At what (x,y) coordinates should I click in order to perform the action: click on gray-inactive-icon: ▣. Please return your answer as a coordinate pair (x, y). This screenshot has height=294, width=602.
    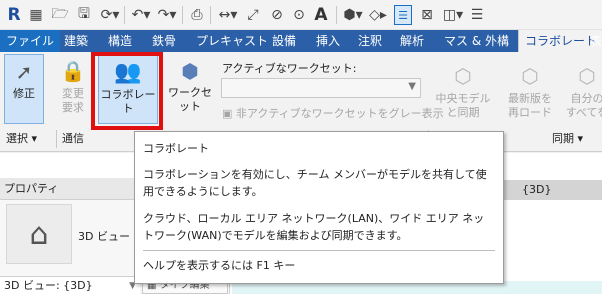
    Looking at the image, I should click on (229, 113).